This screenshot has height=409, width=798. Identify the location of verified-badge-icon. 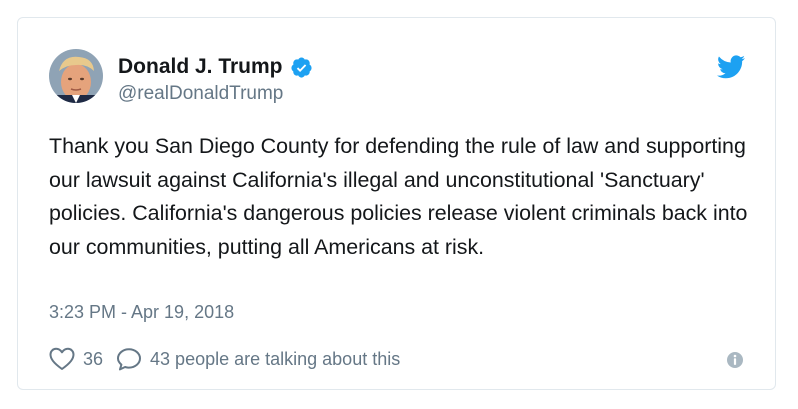
(301, 67).